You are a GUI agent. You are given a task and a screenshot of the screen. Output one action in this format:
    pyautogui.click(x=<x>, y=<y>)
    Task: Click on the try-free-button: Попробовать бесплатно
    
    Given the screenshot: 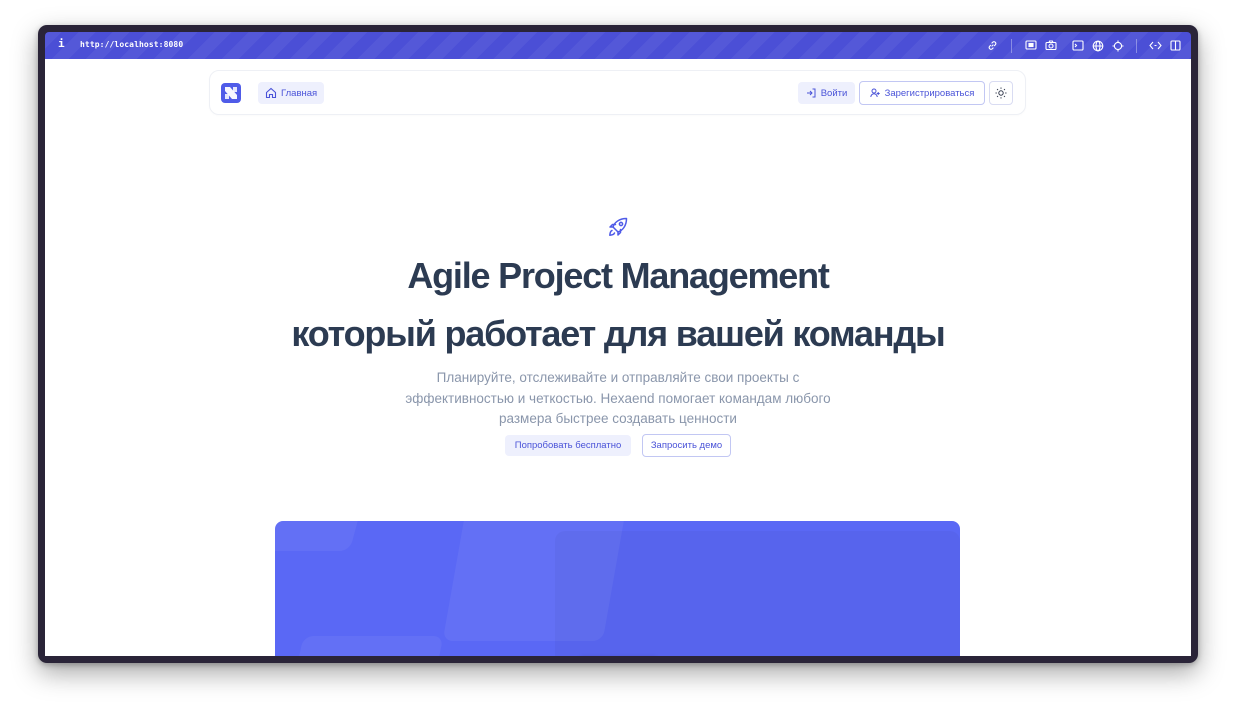 What is the action you would take?
    pyautogui.click(x=568, y=445)
    